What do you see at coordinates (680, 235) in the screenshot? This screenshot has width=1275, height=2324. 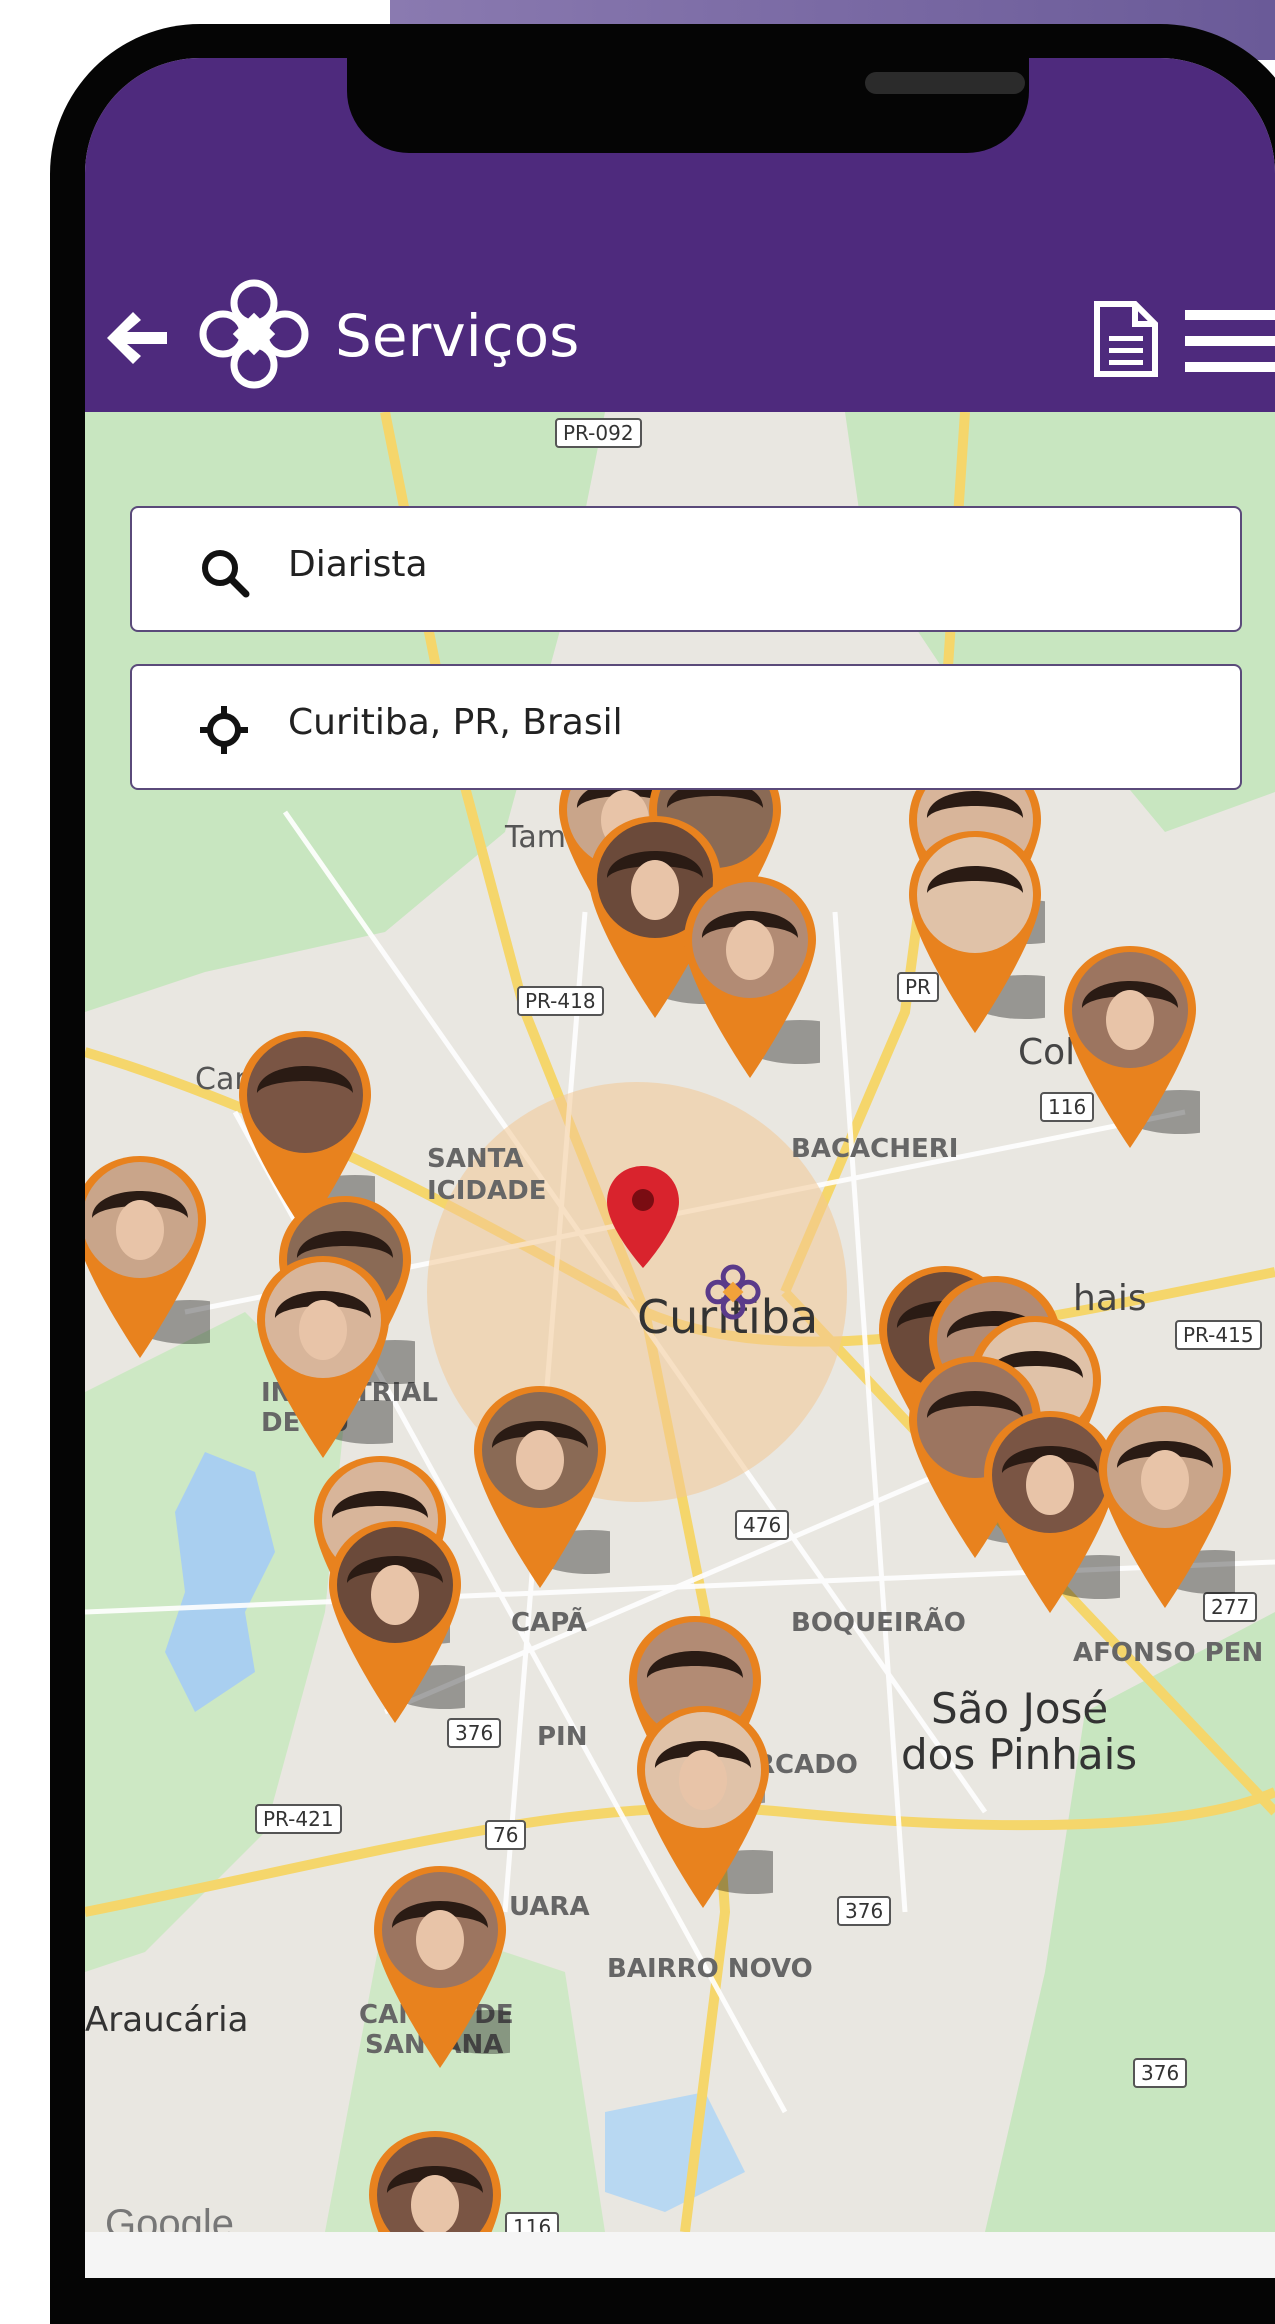 I see `app-header: Serviços` at bounding box center [680, 235].